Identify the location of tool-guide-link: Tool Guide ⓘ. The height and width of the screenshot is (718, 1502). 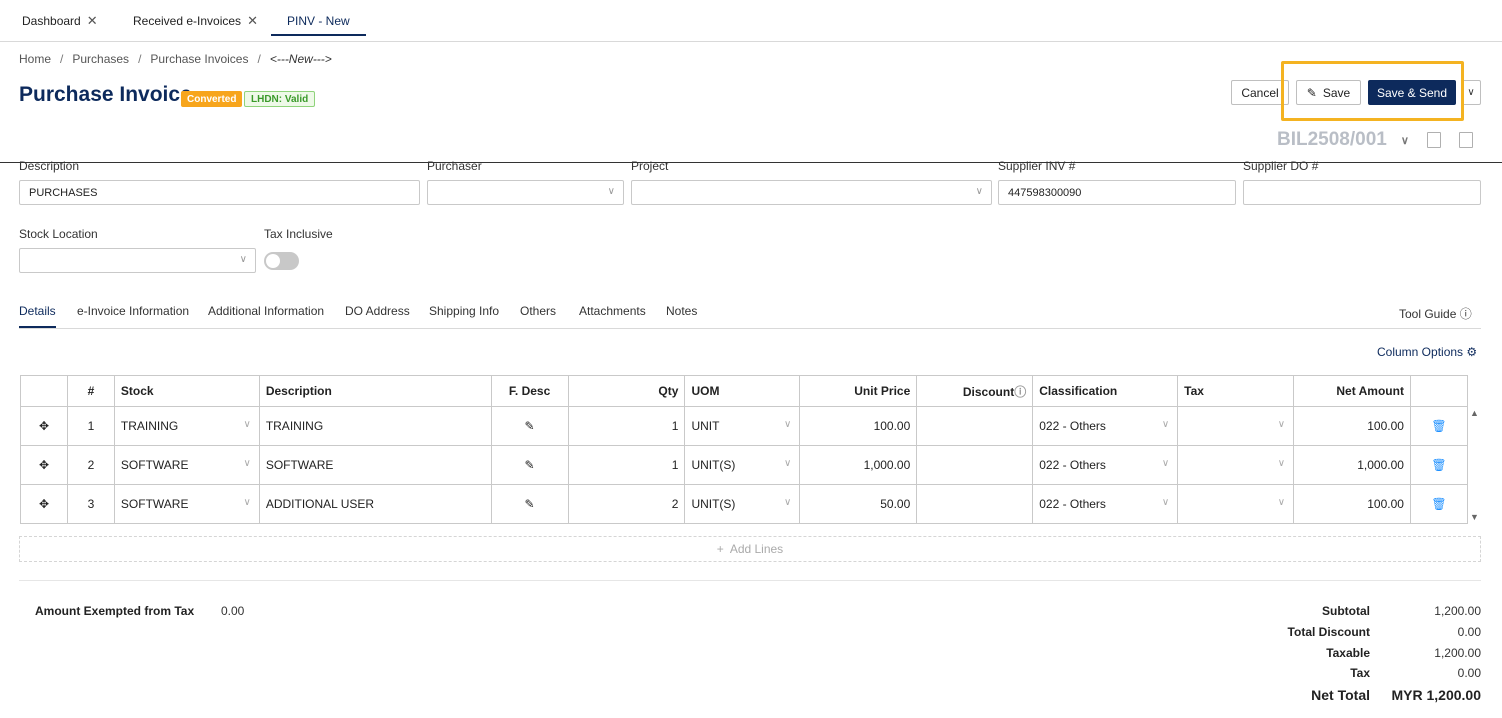
(1435, 313).